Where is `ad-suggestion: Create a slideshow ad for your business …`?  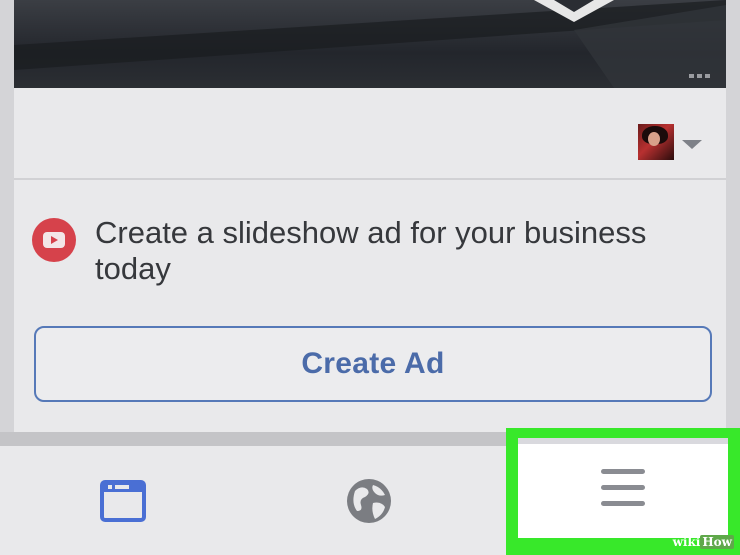
ad-suggestion: Create a slideshow ad for your business … is located at coordinates (370, 252).